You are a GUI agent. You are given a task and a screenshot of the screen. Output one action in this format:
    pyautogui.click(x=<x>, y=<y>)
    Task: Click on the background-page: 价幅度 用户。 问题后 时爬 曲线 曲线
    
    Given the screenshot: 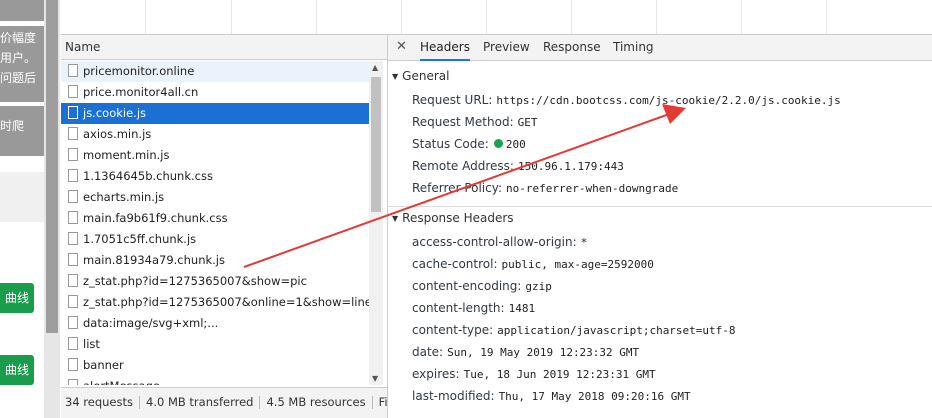 What is the action you would take?
    pyautogui.click(x=30, y=209)
    